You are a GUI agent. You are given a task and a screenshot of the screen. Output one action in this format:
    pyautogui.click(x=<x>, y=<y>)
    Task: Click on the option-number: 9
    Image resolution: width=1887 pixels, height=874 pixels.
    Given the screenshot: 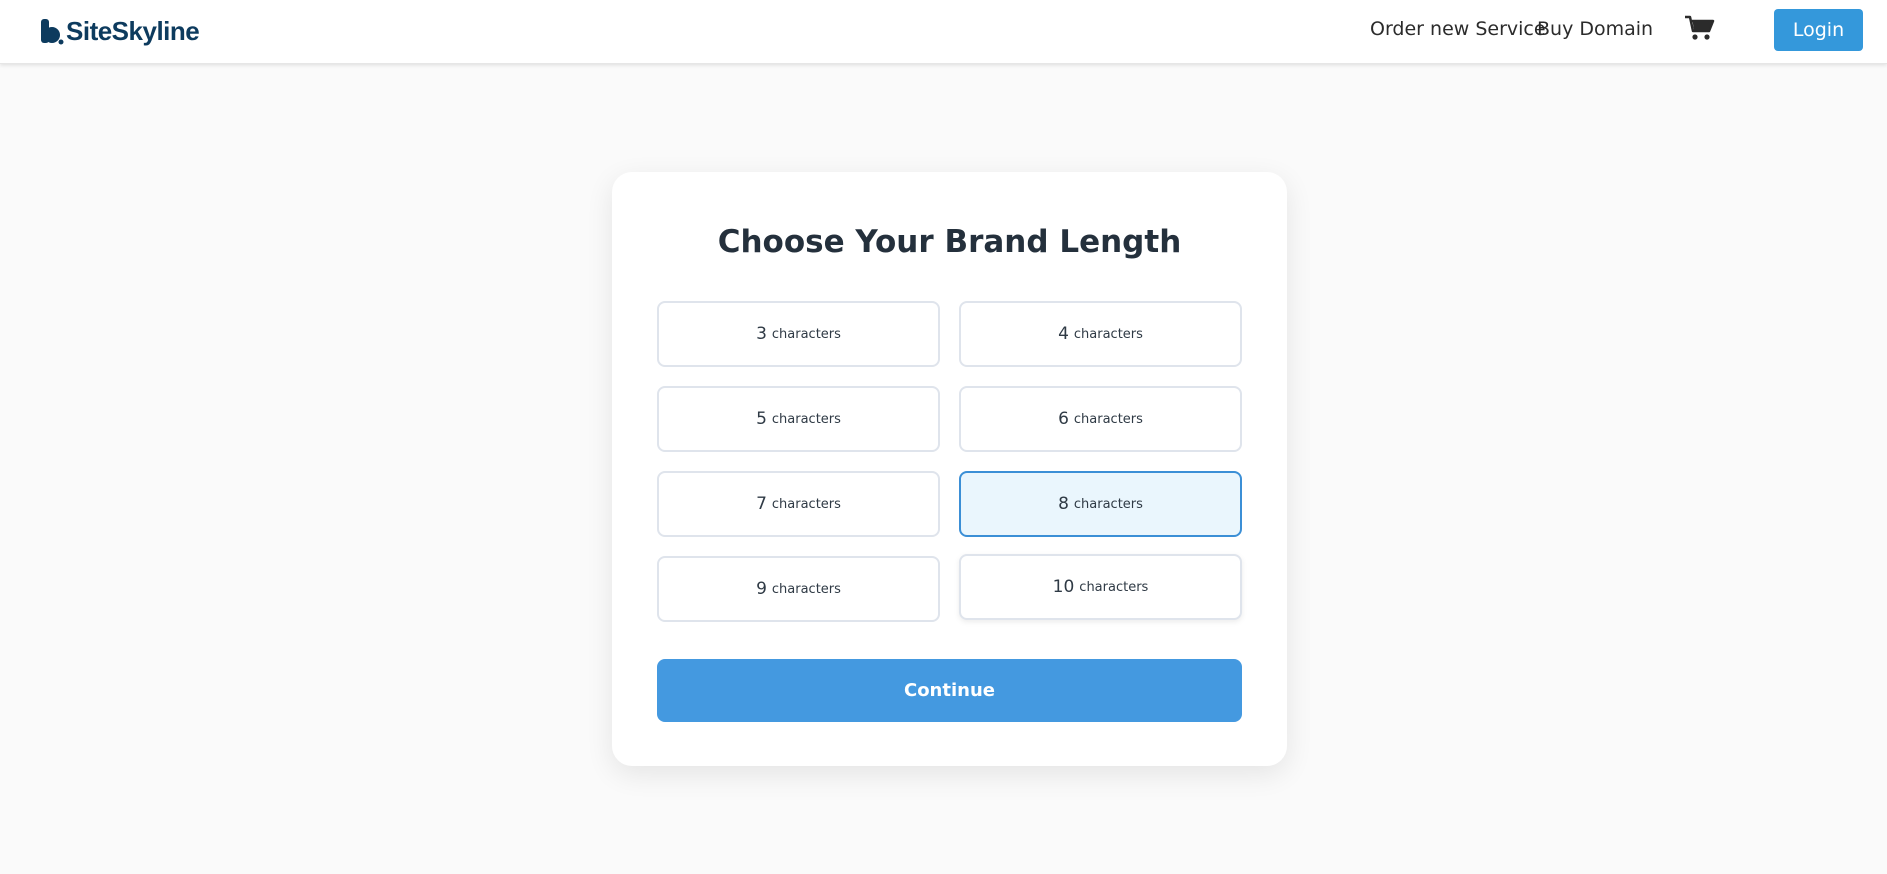 What is the action you would take?
    pyautogui.click(x=761, y=589)
    